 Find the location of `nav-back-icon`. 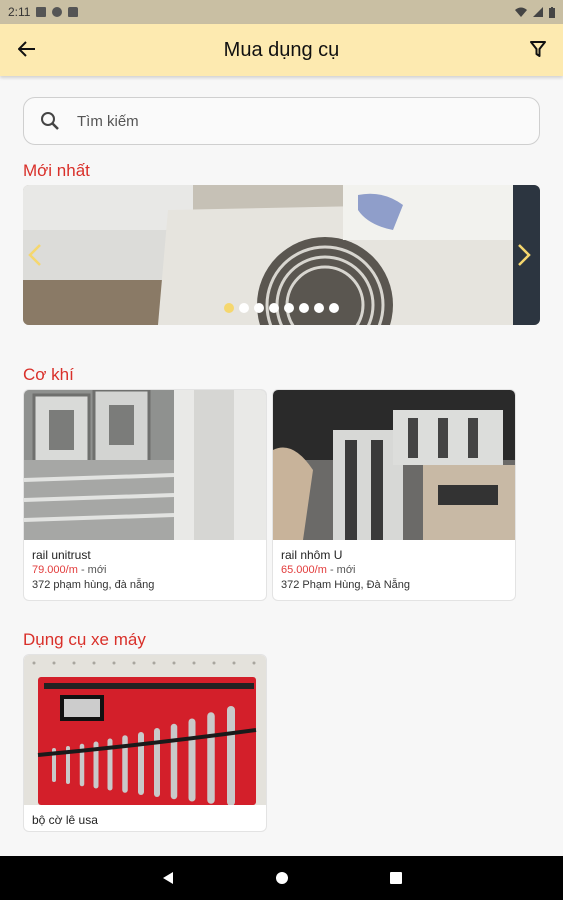

nav-back-icon is located at coordinates (168, 878).